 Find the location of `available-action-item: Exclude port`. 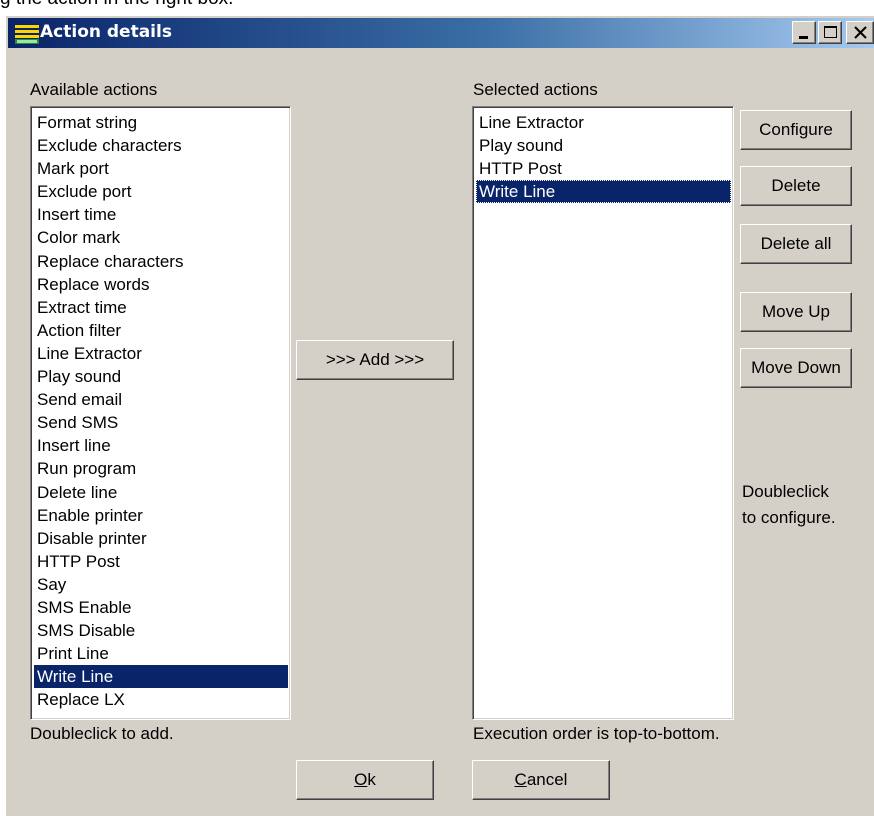

available-action-item: Exclude port is located at coordinates (161, 191).